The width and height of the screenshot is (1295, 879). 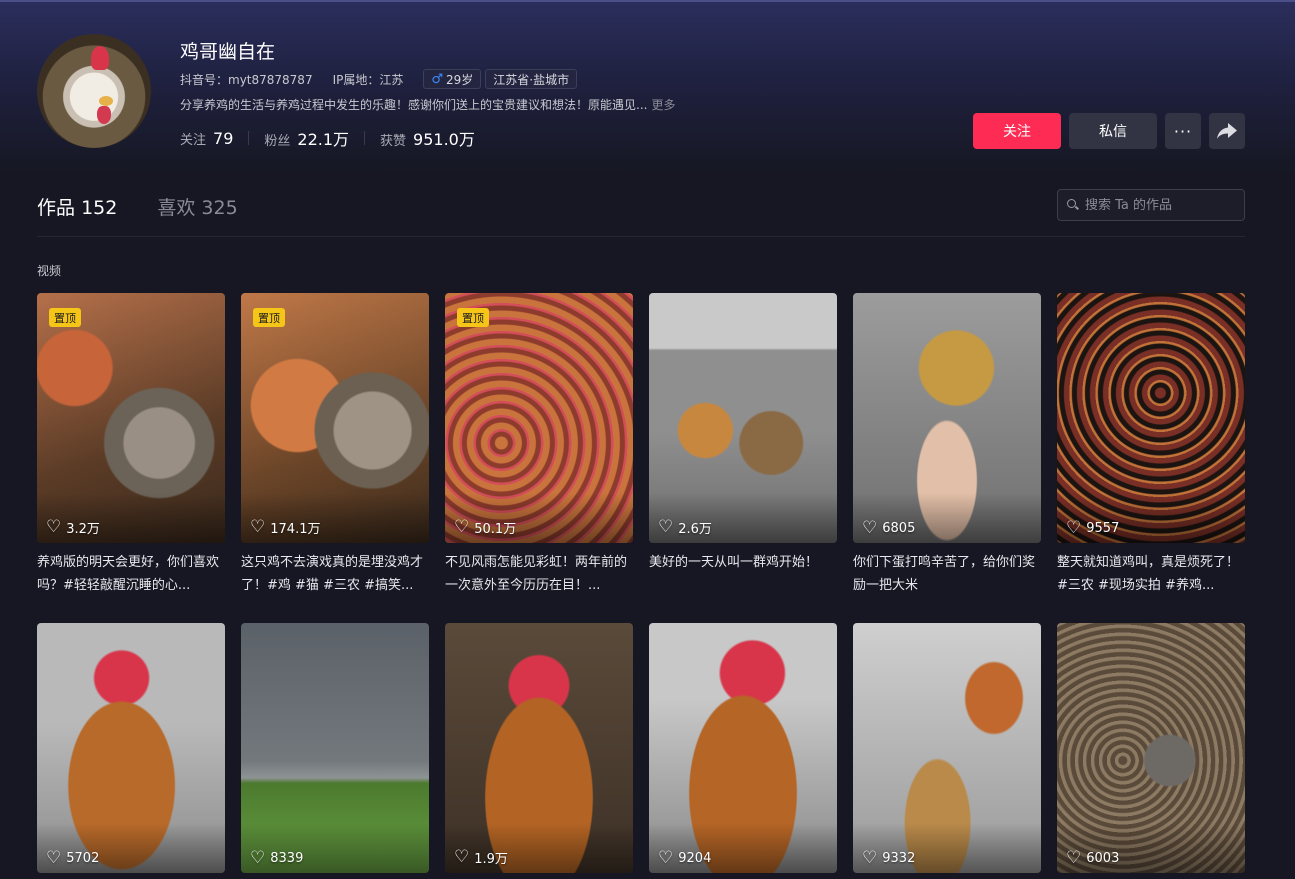 What do you see at coordinates (131, 748) in the screenshot?
I see `video-card: ♡ 5702` at bounding box center [131, 748].